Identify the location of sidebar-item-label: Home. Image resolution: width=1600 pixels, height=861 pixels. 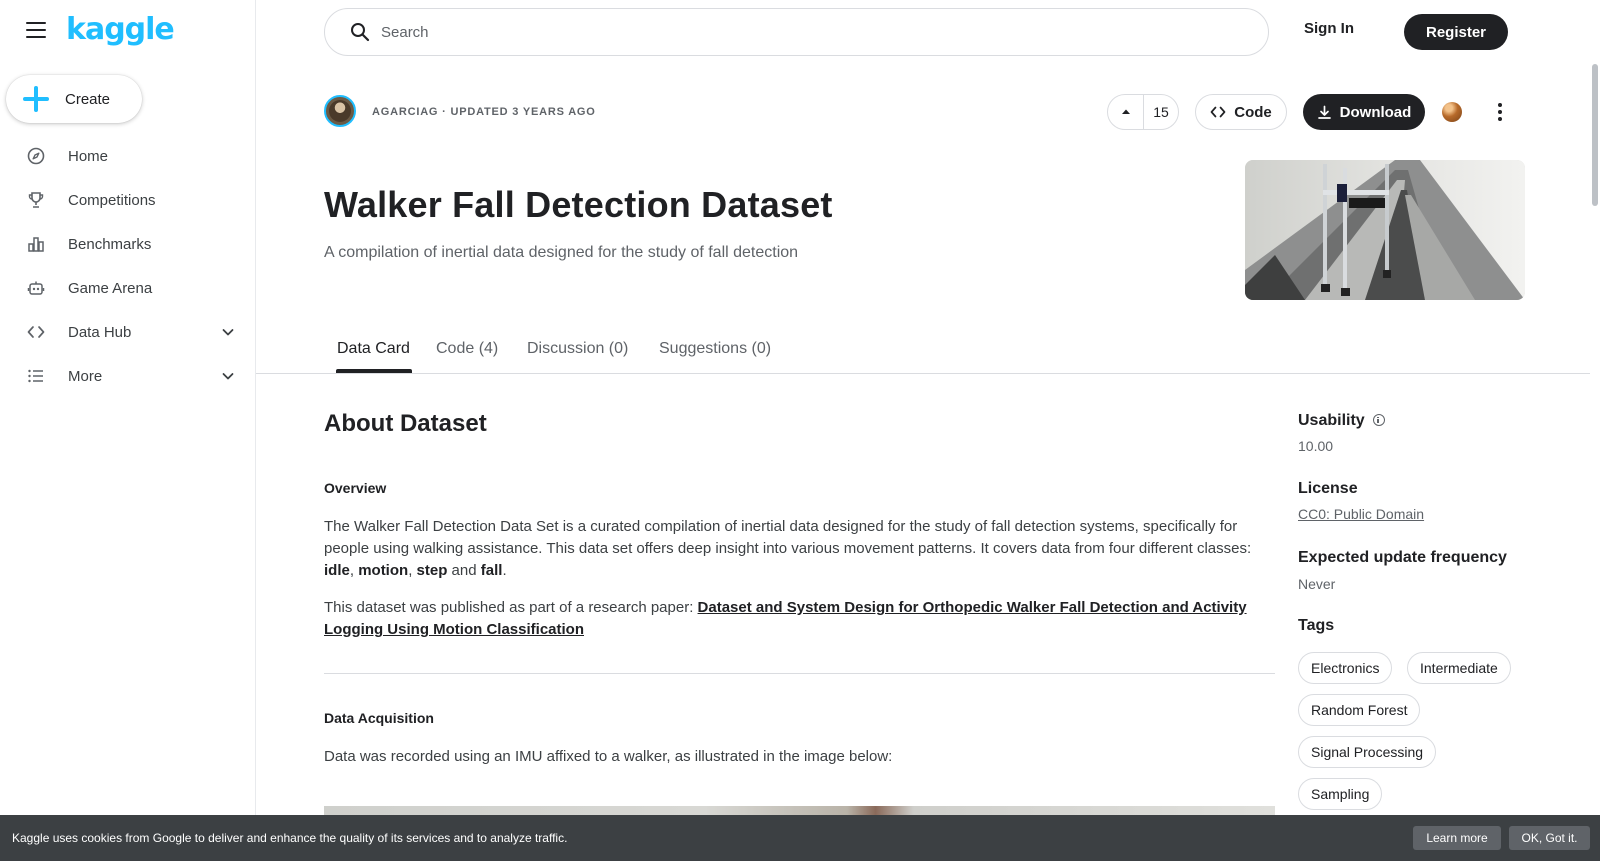
(88, 156).